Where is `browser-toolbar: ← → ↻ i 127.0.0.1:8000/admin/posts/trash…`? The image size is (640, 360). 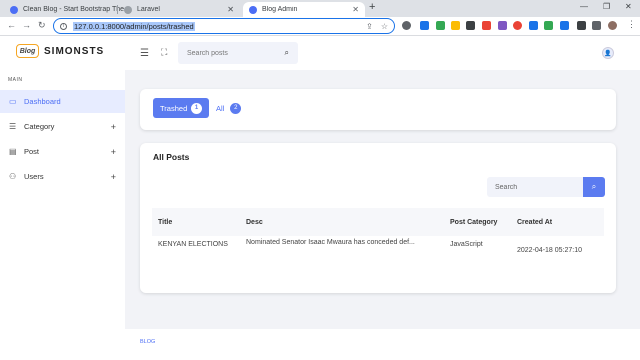
browser-toolbar: ← → ↻ i 127.0.0.1:8000/admin/posts/trash… is located at coordinates (320, 26).